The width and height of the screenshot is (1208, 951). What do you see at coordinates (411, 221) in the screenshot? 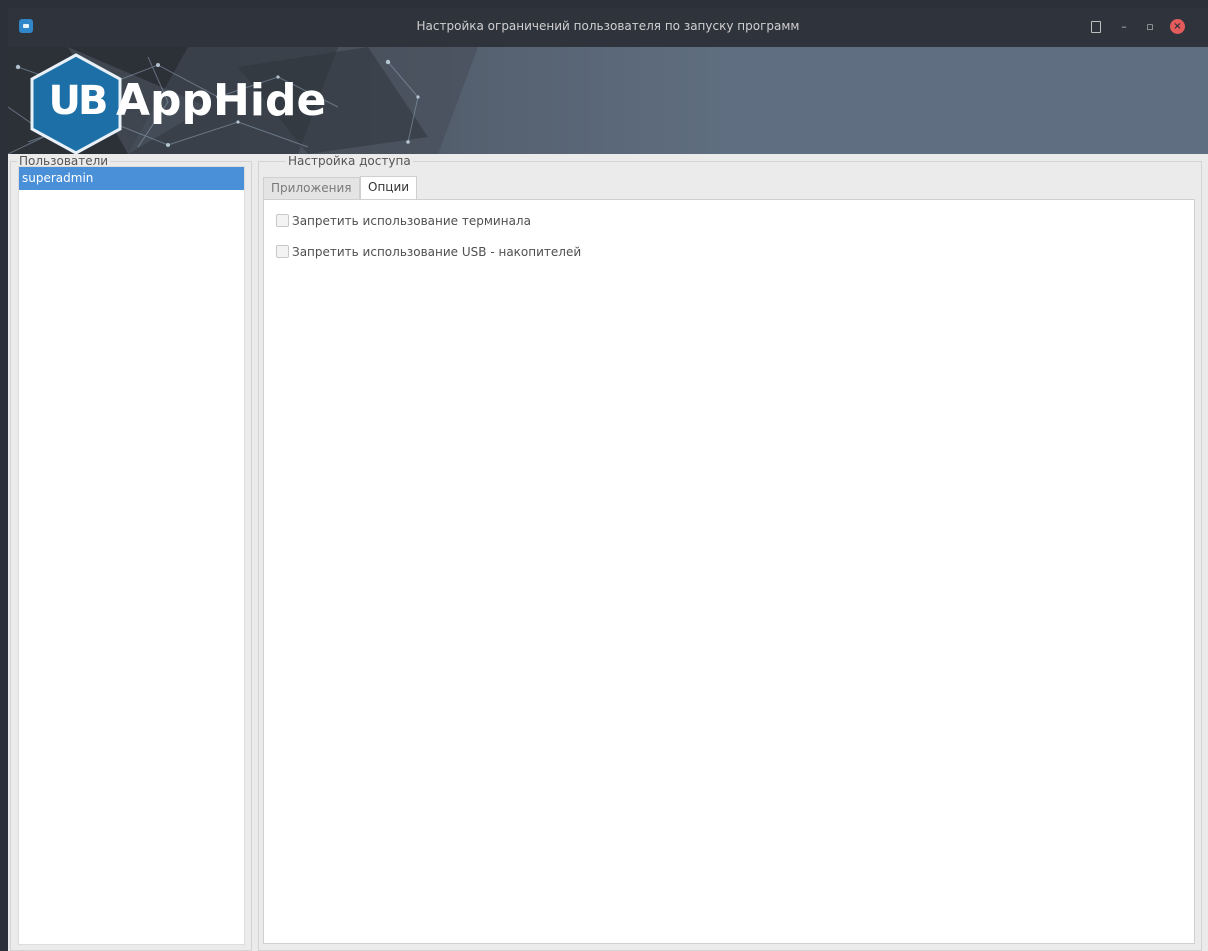
I see `block-terminal-label: Запретить использование терминала` at bounding box center [411, 221].